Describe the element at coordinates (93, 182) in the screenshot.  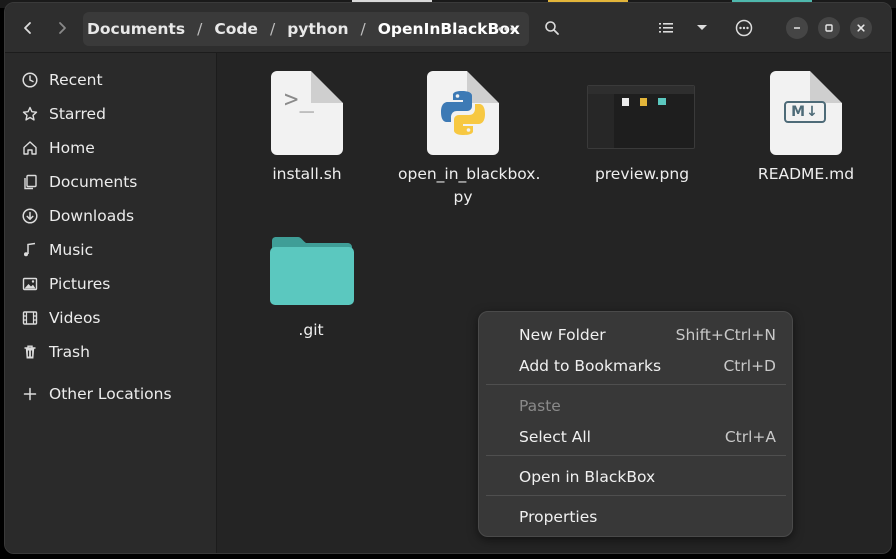
I see `sidebar-item-label: Documents` at that location.